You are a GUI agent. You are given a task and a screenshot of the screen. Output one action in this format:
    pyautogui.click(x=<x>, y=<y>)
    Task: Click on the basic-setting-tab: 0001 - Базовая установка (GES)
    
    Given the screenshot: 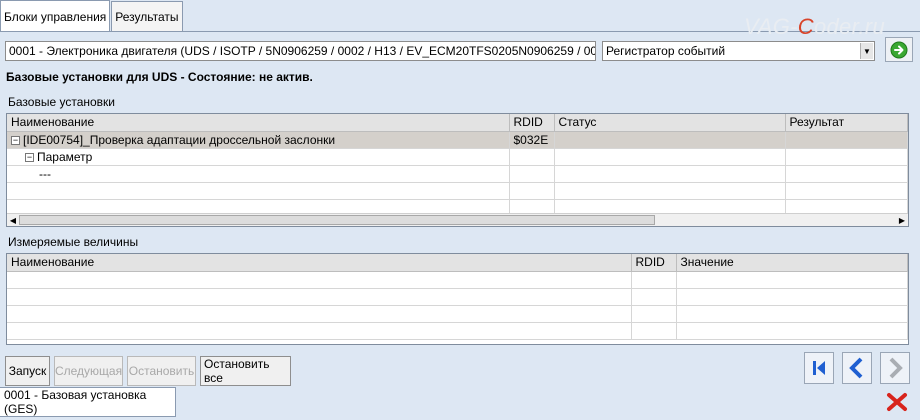 What is the action you would take?
    pyautogui.click(x=88, y=402)
    